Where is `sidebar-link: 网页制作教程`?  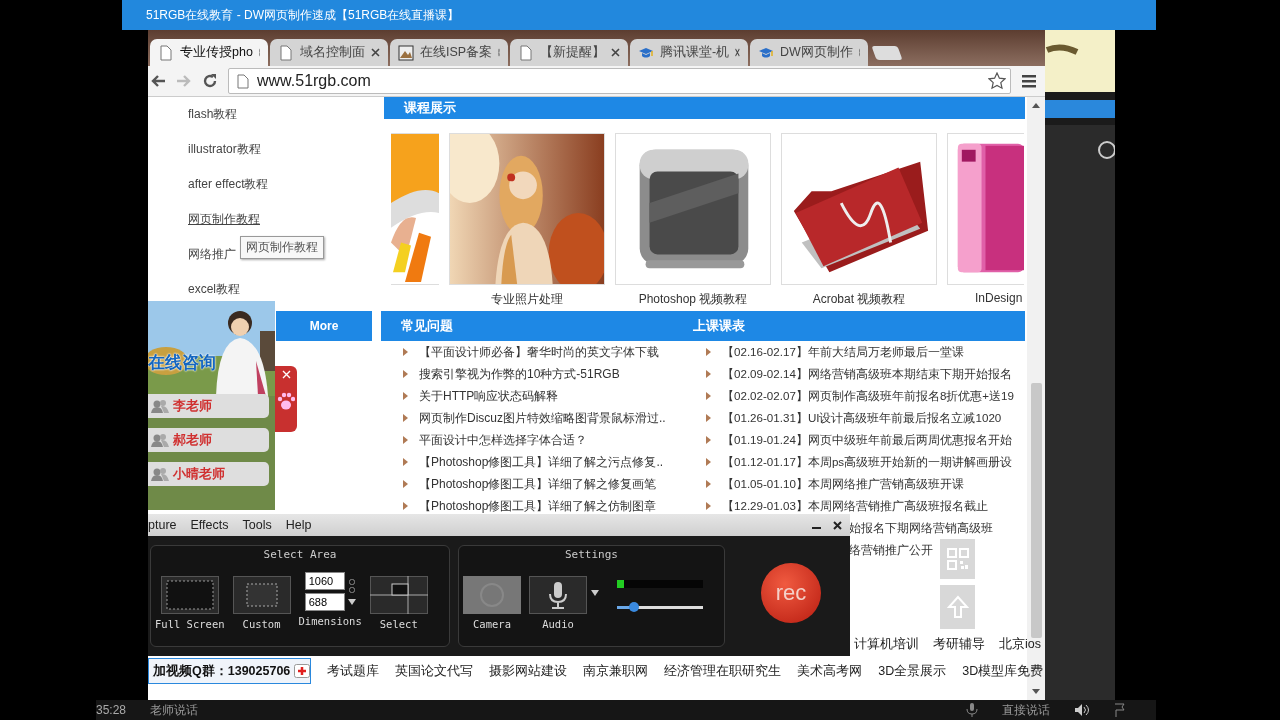 sidebar-link: 网页制作教程 is located at coordinates (224, 219).